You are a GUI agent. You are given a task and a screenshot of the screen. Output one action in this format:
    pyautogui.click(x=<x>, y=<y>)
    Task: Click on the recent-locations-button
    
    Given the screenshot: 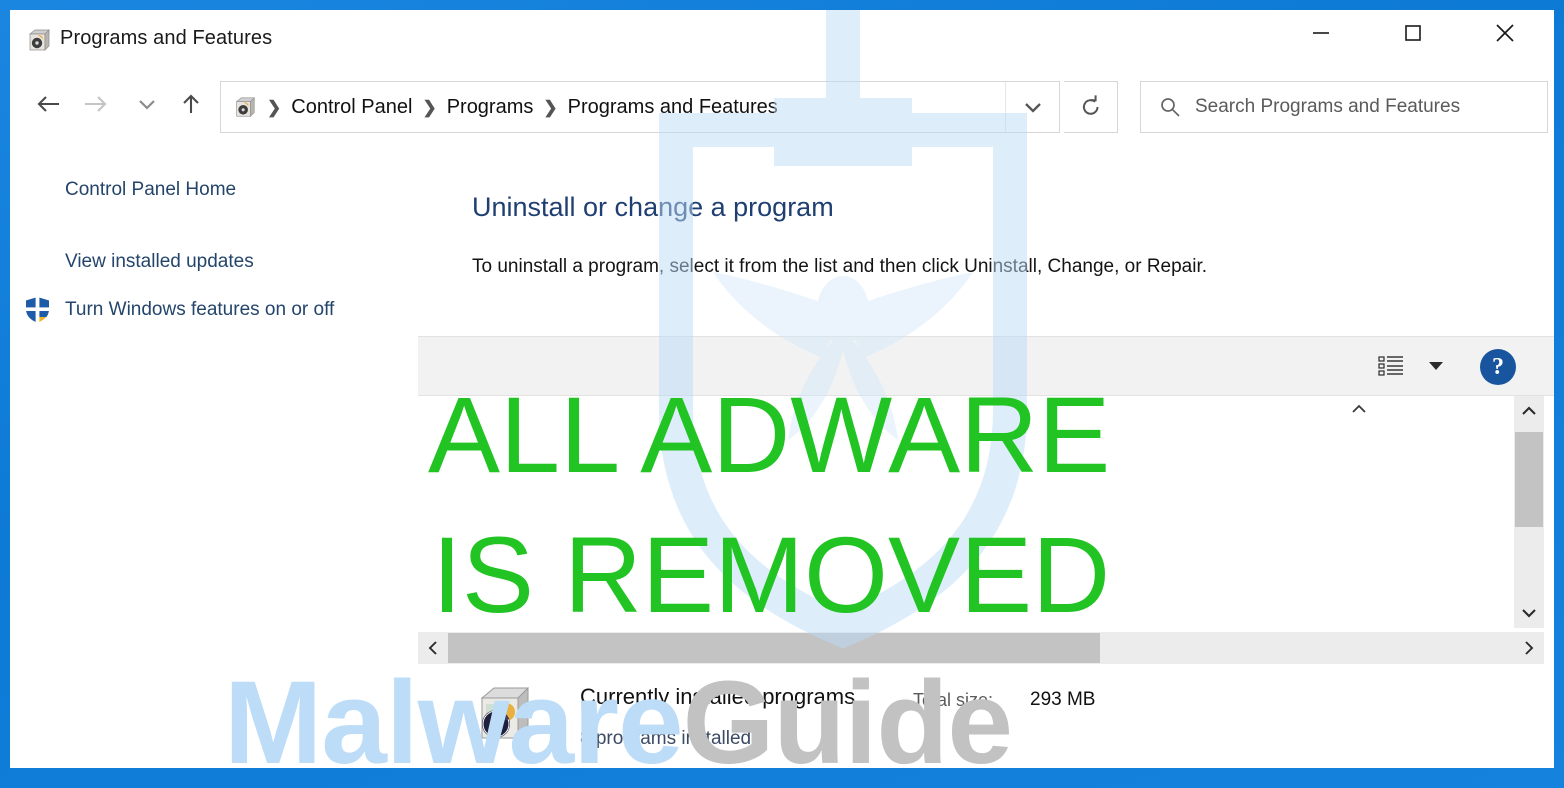 What is the action you would take?
    pyautogui.click(x=147, y=104)
    